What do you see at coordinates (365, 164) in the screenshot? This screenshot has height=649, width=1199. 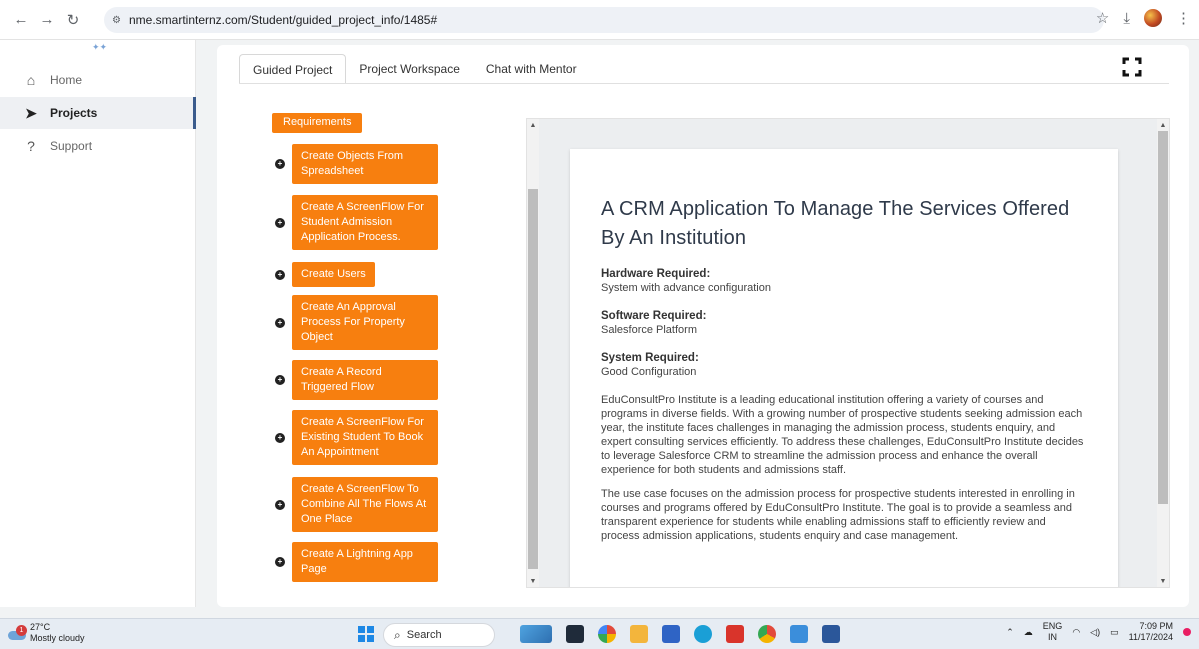 I see `step-button: Create Objects From Spreadsheet` at bounding box center [365, 164].